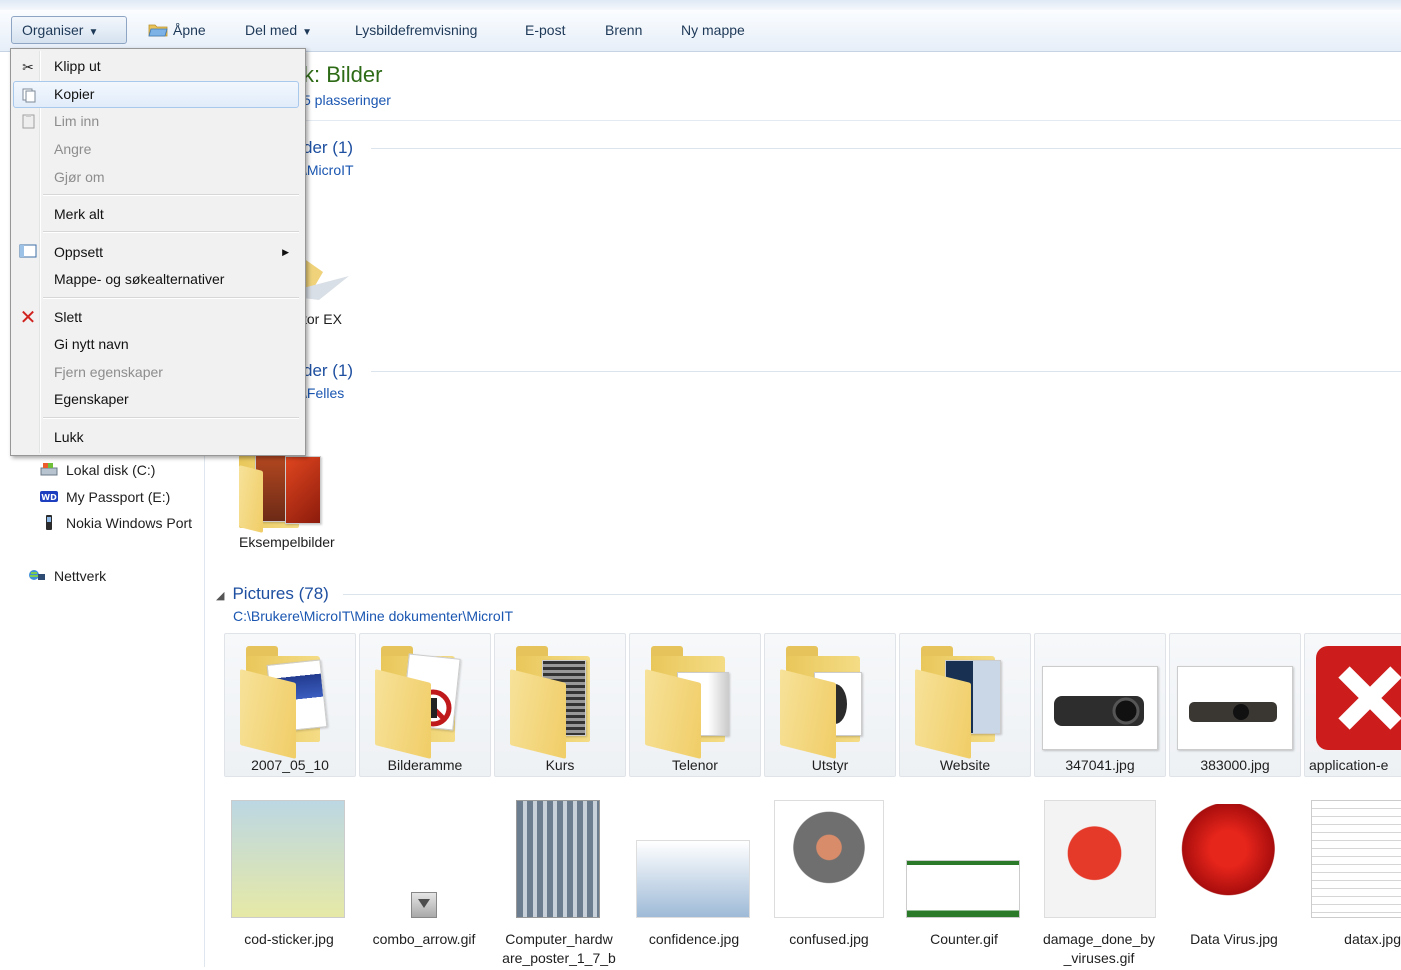 Image resolution: width=1401 pixels, height=970 pixels. I want to click on tile-label: Bilderamme, so click(425, 765).